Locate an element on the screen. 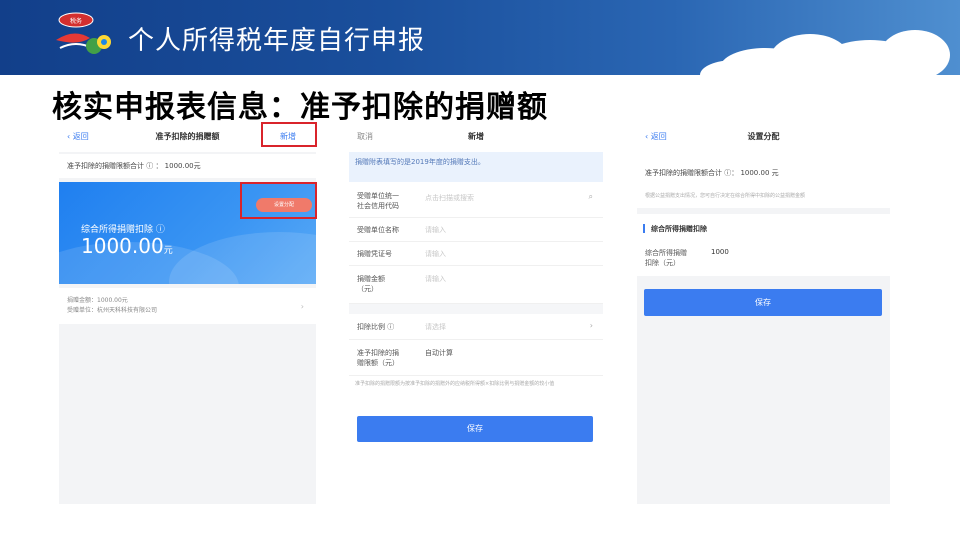 The image size is (960, 540). banner-title: 个人所得税年度自行申报 is located at coordinates (277, 41).